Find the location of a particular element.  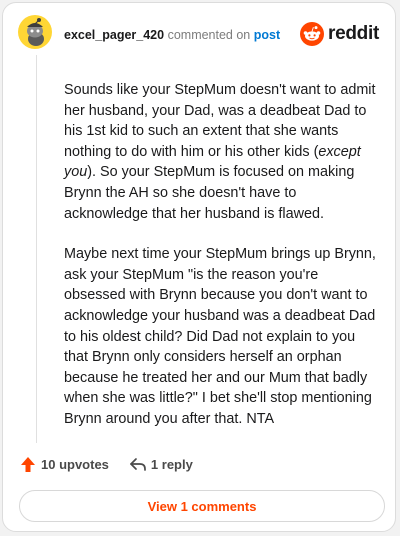

comment-header: excel_pager_420 commented on post is located at coordinates (172, 35).